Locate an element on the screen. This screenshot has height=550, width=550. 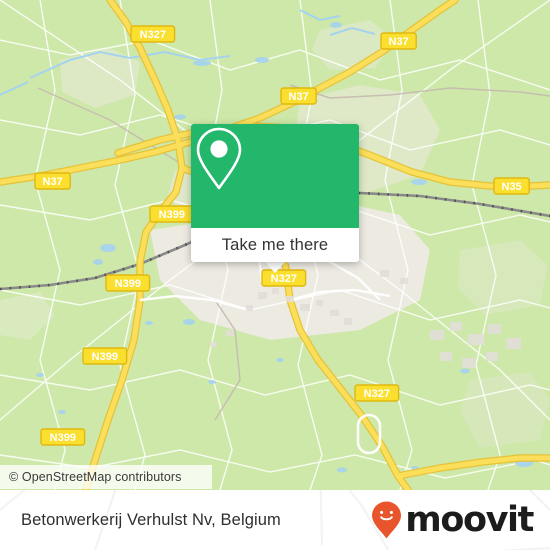
road-shield: N35 is located at coordinates (511, 186).